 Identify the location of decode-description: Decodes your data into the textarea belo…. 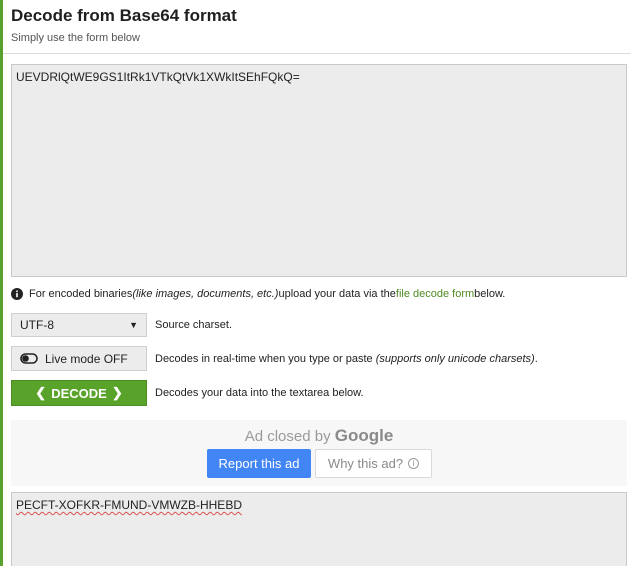
(259, 393).